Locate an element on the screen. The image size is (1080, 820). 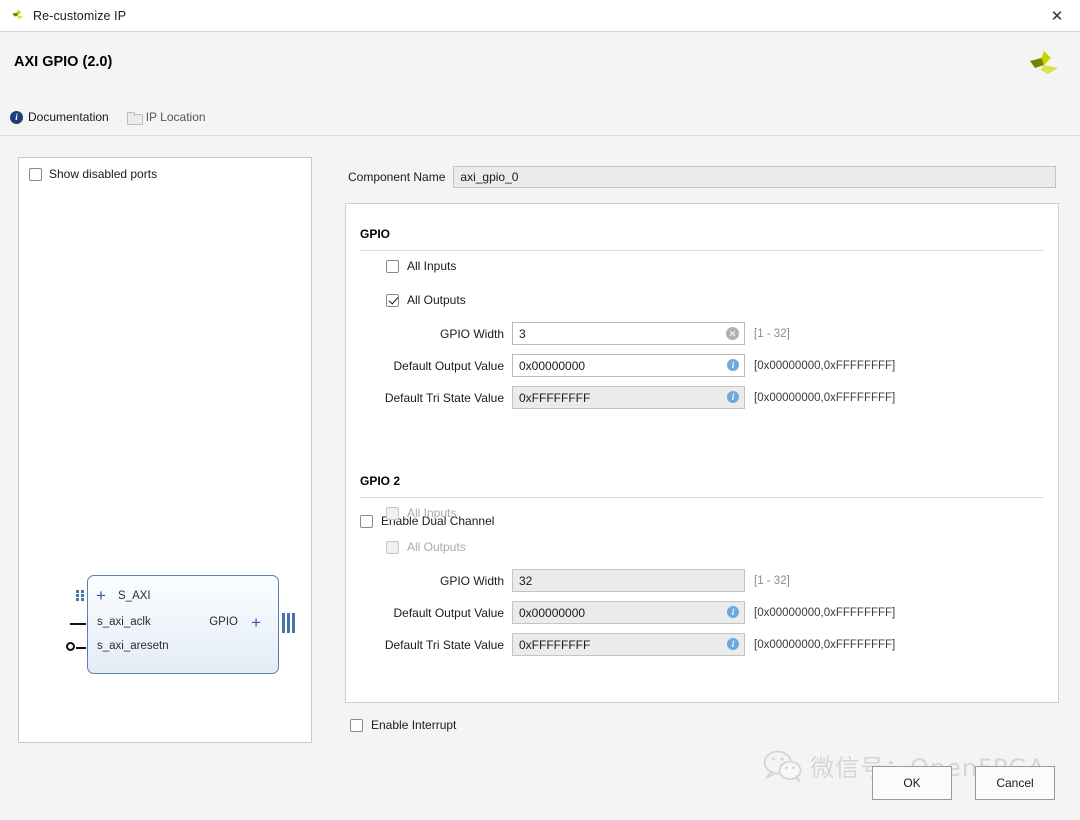
active-low-bubble-icon is located at coordinates (70, 646).